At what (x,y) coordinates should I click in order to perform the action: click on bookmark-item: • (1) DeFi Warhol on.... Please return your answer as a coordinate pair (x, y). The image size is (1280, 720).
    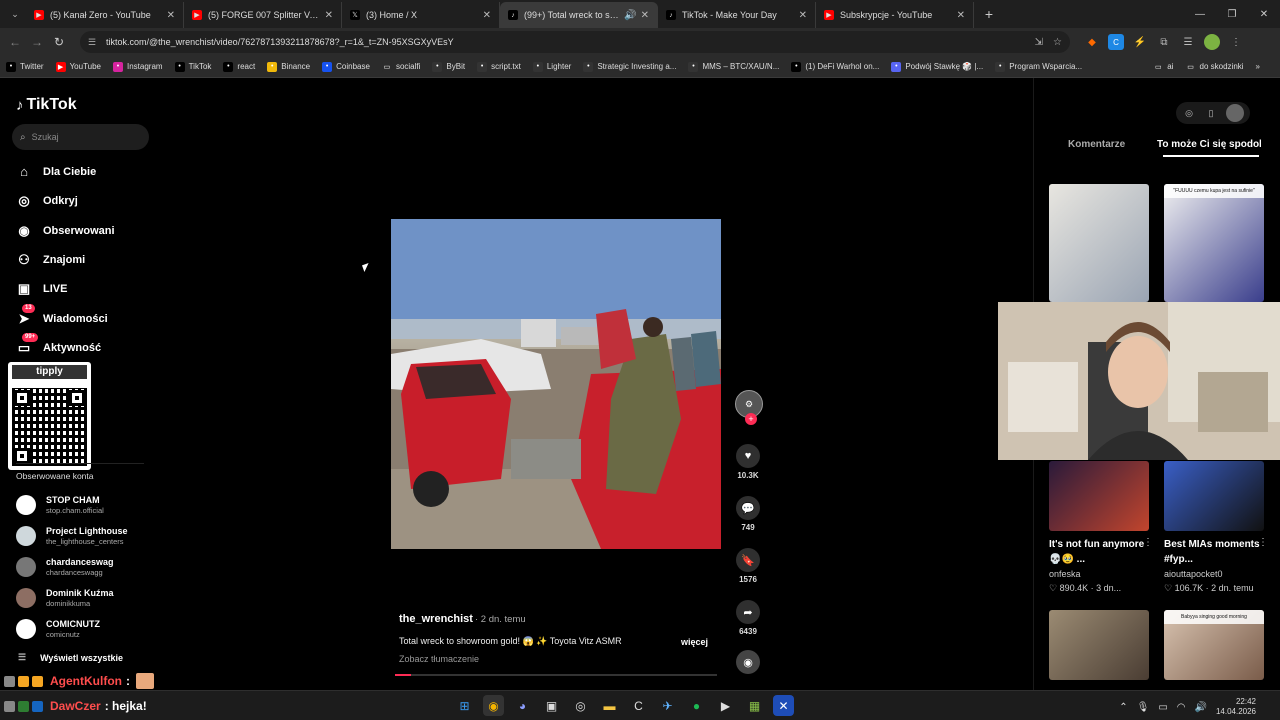
    Looking at the image, I should click on (835, 66).